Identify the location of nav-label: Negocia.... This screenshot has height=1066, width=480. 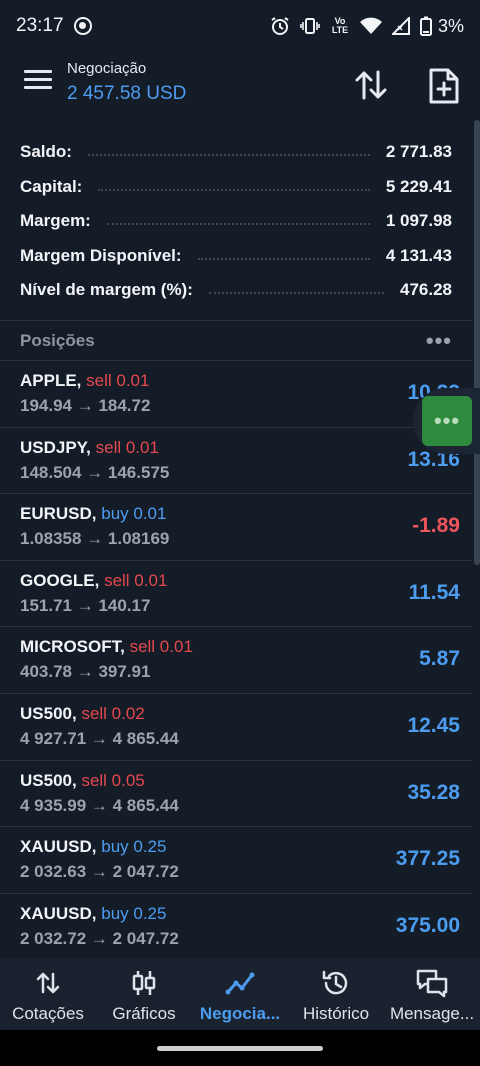
(240, 1013).